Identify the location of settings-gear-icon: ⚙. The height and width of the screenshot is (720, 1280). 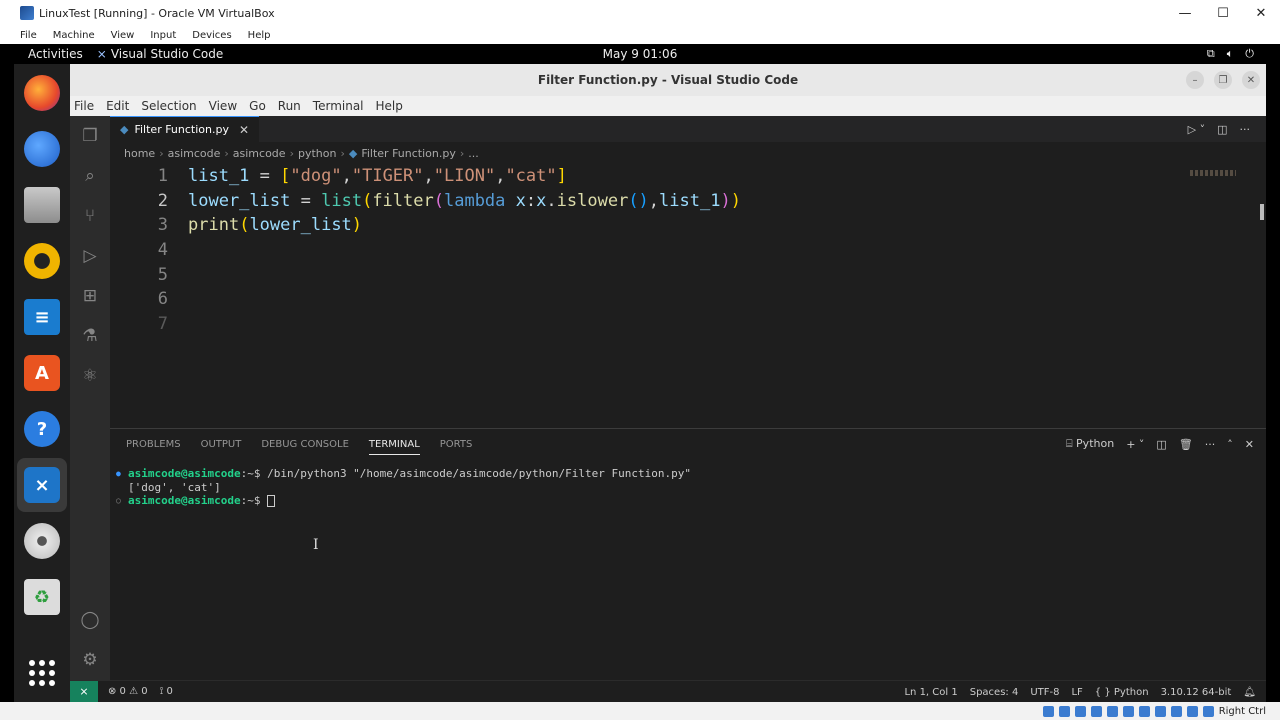
(90, 660).